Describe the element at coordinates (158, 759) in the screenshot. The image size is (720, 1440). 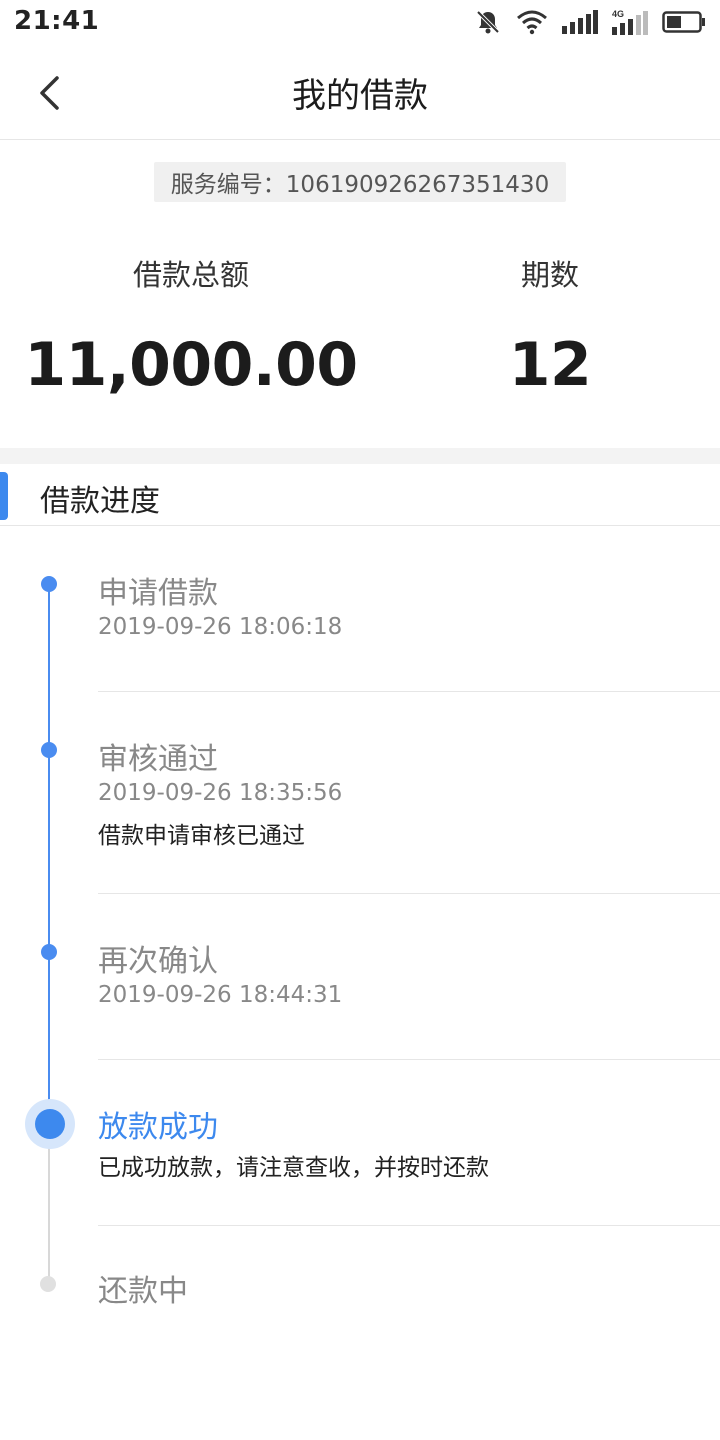
I see `step-title: 审核通过` at that location.